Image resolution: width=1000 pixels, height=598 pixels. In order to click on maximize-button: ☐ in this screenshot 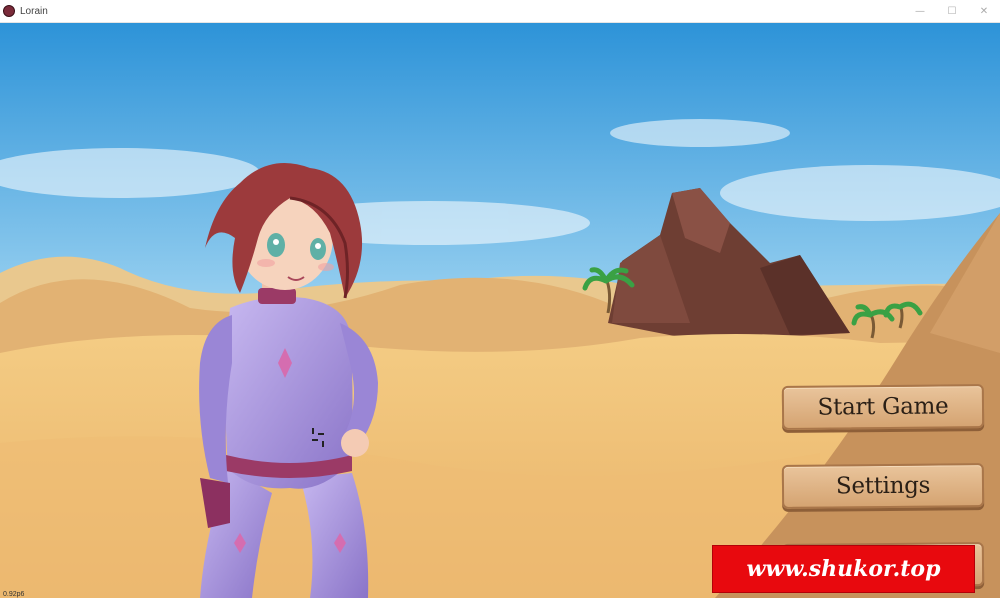, I will do `click(952, 11)`.